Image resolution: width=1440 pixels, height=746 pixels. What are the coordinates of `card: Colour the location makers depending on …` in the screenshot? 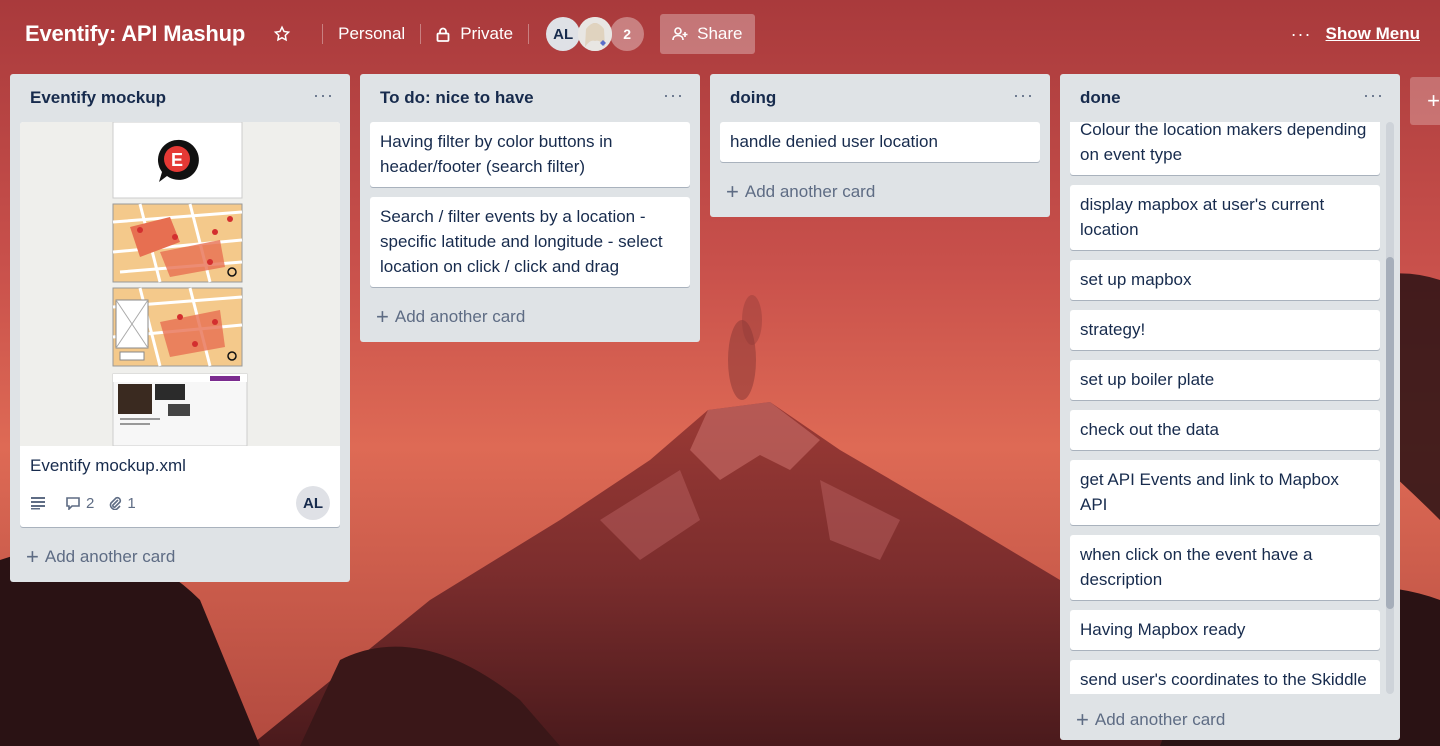 It's located at (1225, 148).